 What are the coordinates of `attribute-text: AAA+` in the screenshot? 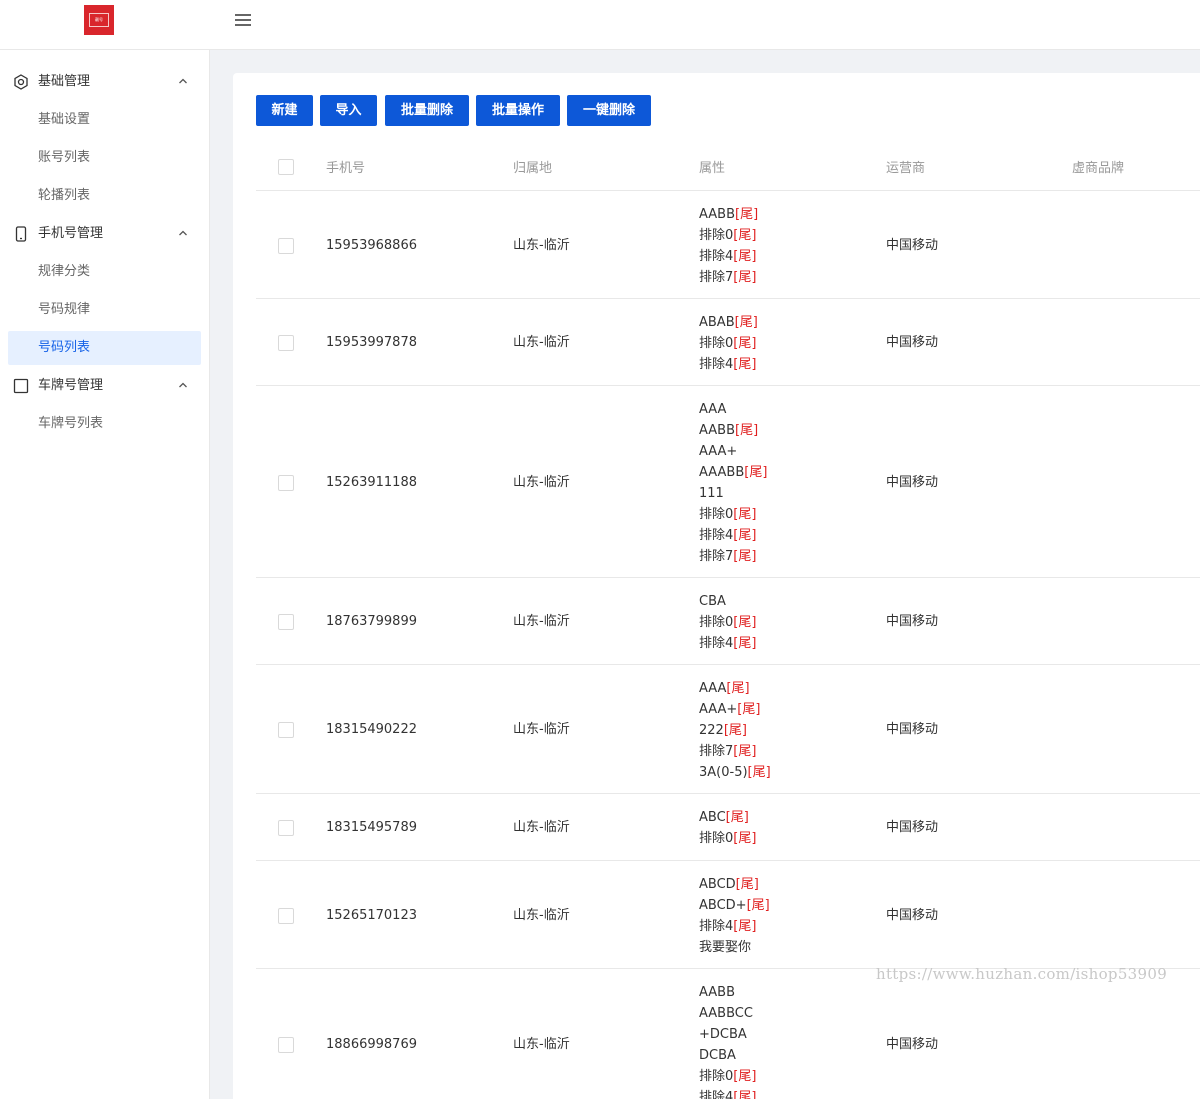 It's located at (718, 451).